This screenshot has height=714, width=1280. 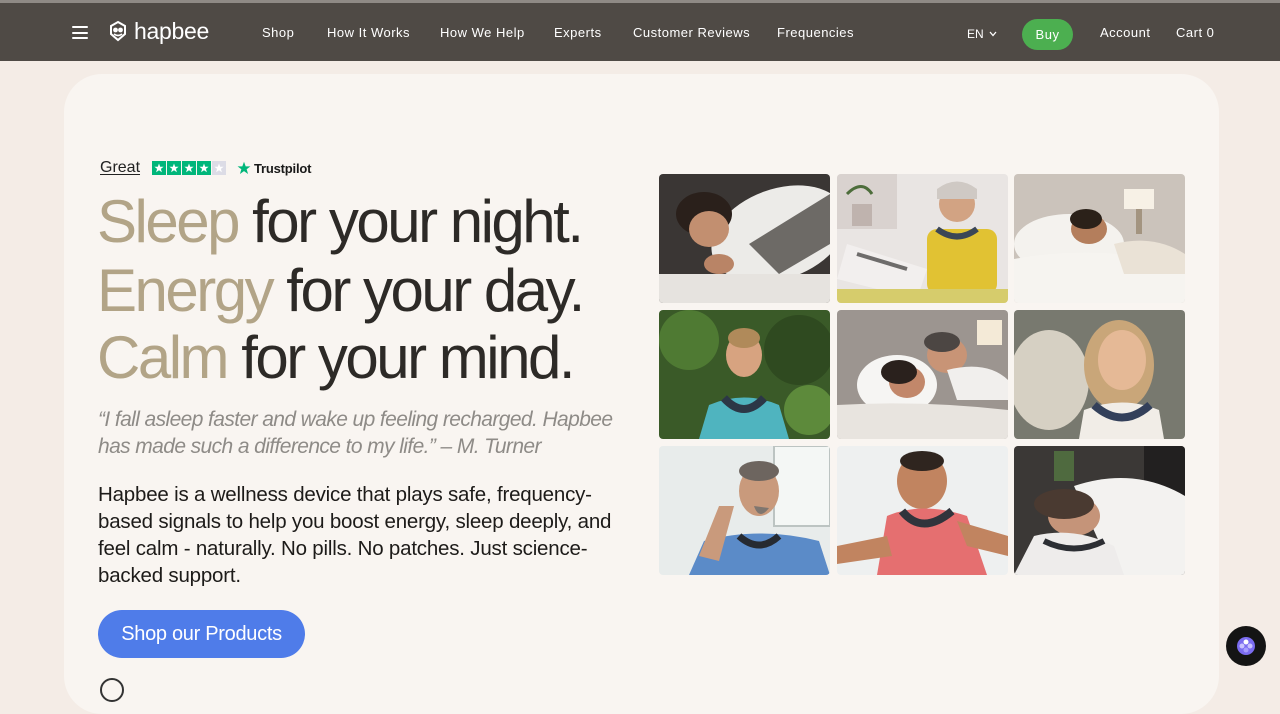 I want to click on trustpilot-brand: Trustpilot, so click(x=283, y=168).